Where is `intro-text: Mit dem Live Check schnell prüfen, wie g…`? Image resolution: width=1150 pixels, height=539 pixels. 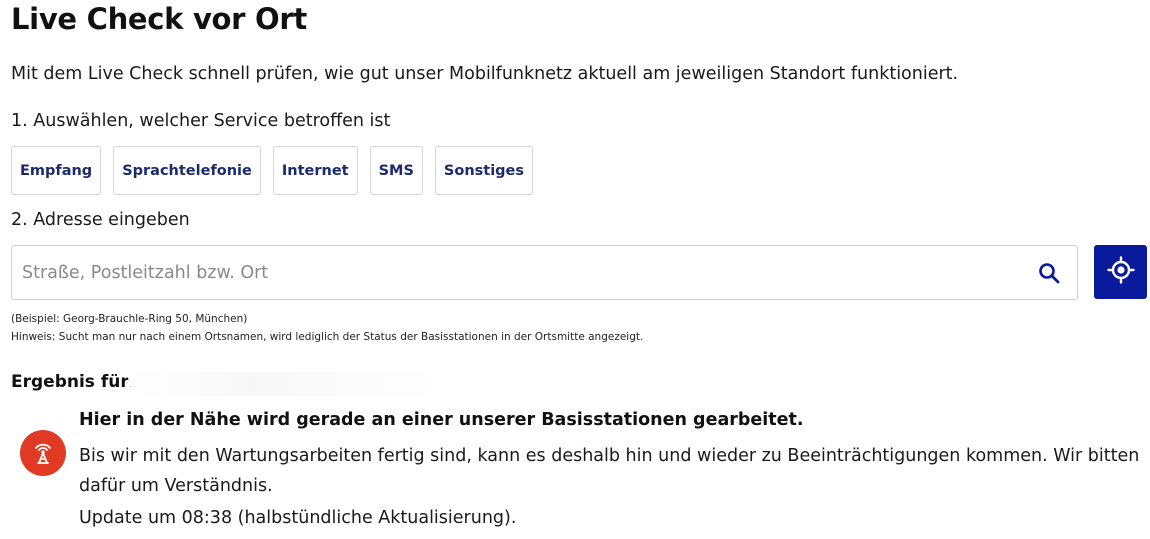 intro-text: Mit dem Live Check schnell prüfen, wie g… is located at coordinates (485, 74).